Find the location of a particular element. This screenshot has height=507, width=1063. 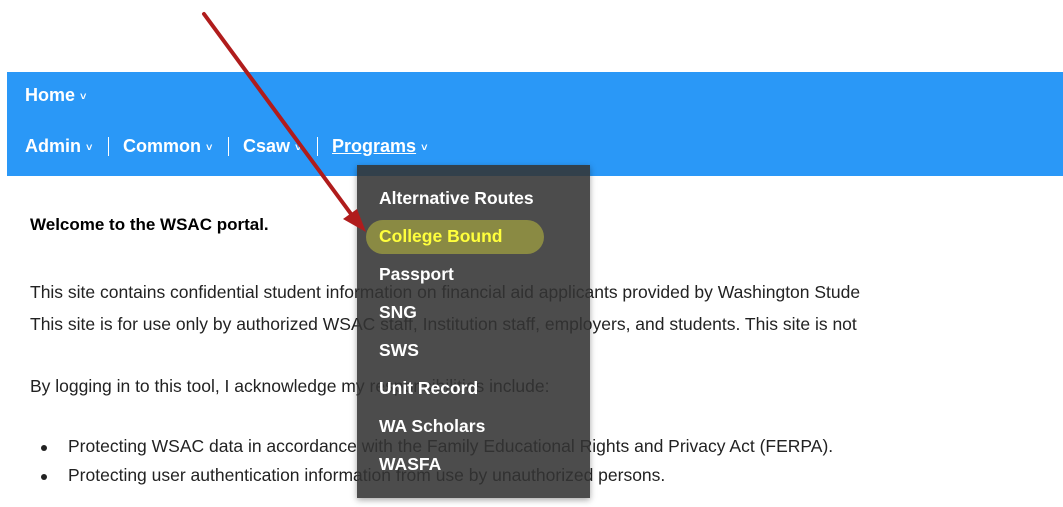

nav-row-secondary: Admin ˅ Common ˅ Csaw ˅ Programs ˅ is located at coordinates (230, 146).